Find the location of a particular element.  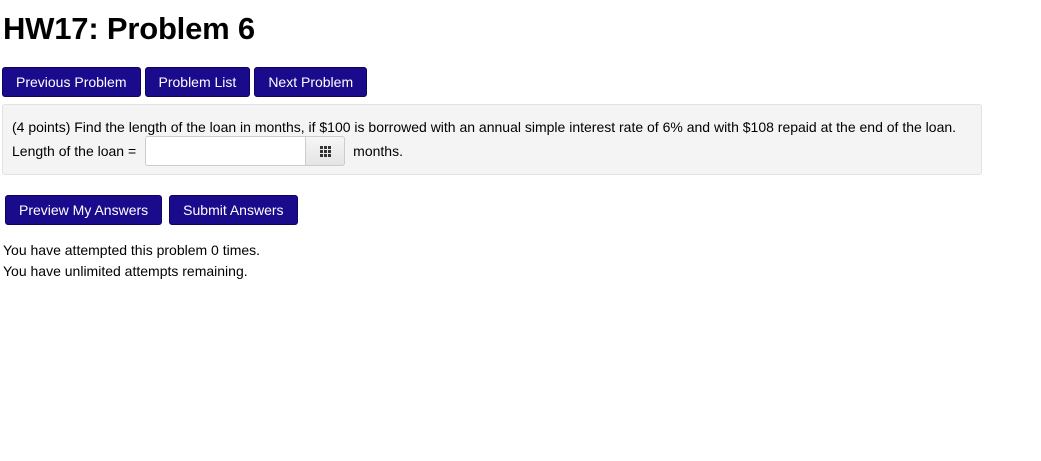

preview-answers-button: Preview My Answers is located at coordinates (84, 210).